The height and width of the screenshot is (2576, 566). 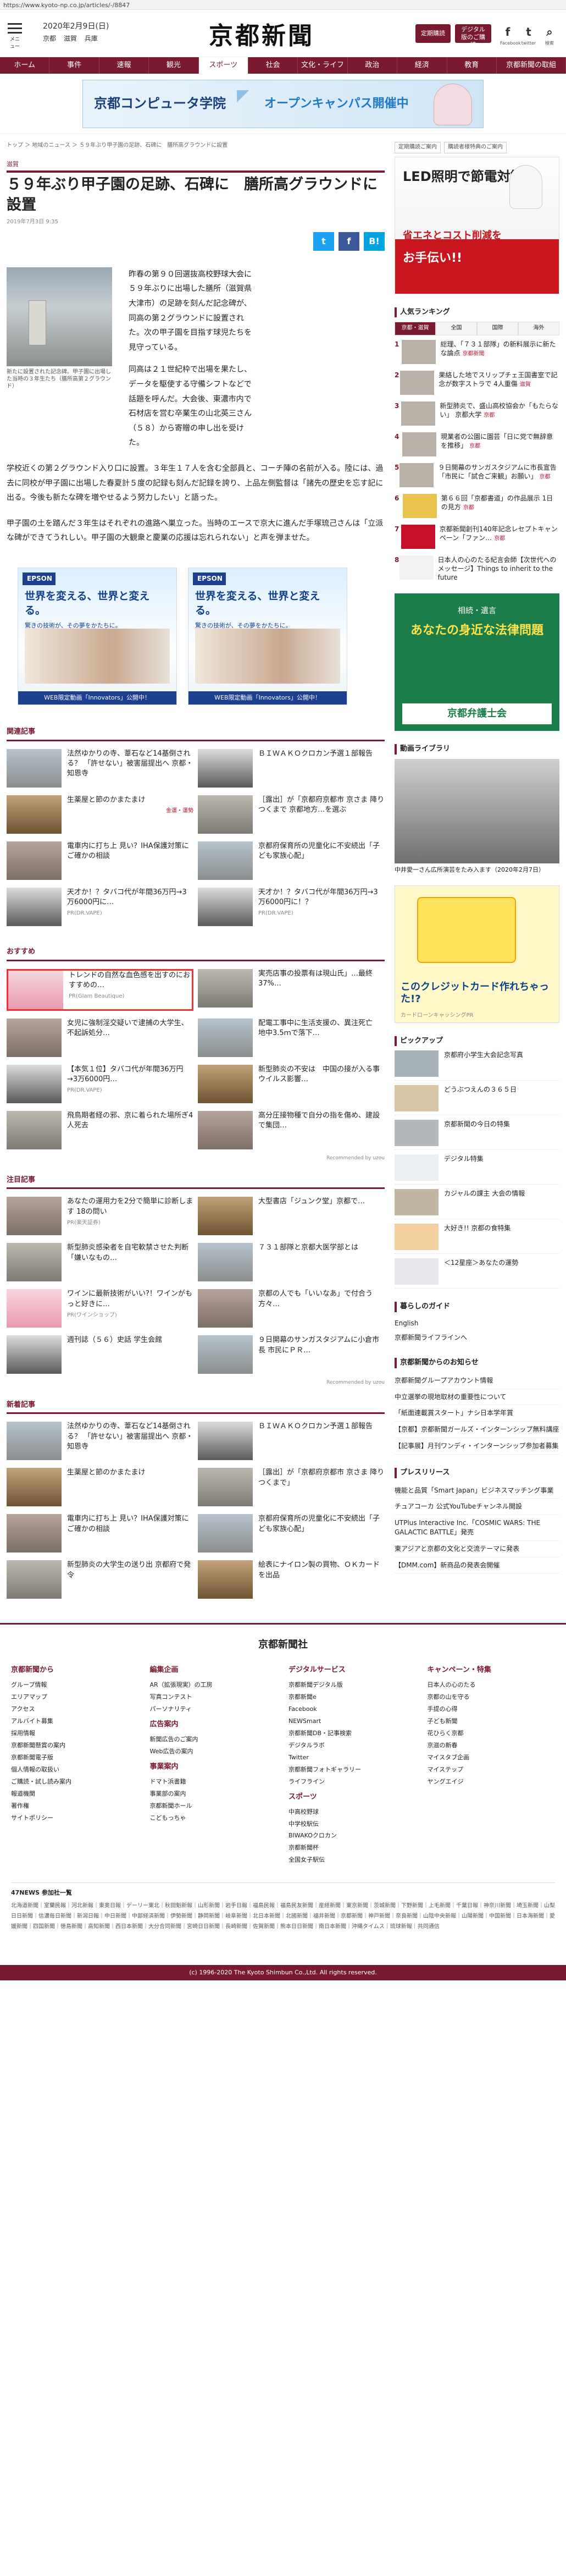 What do you see at coordinates (74, 65) in the screenshot?
I see `nav-incidents: 事件` at bounding box center [74, 65].